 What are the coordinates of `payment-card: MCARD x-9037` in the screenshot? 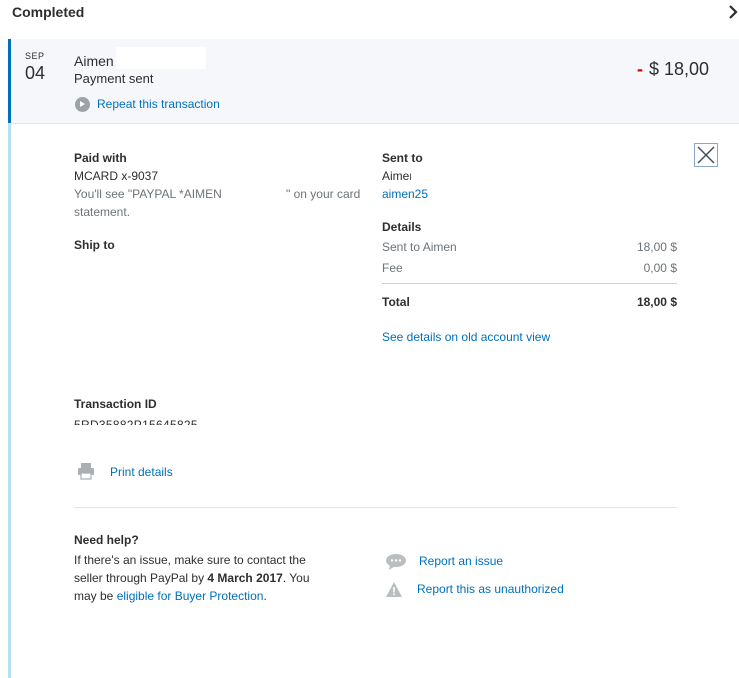 It's located at (116, 176).